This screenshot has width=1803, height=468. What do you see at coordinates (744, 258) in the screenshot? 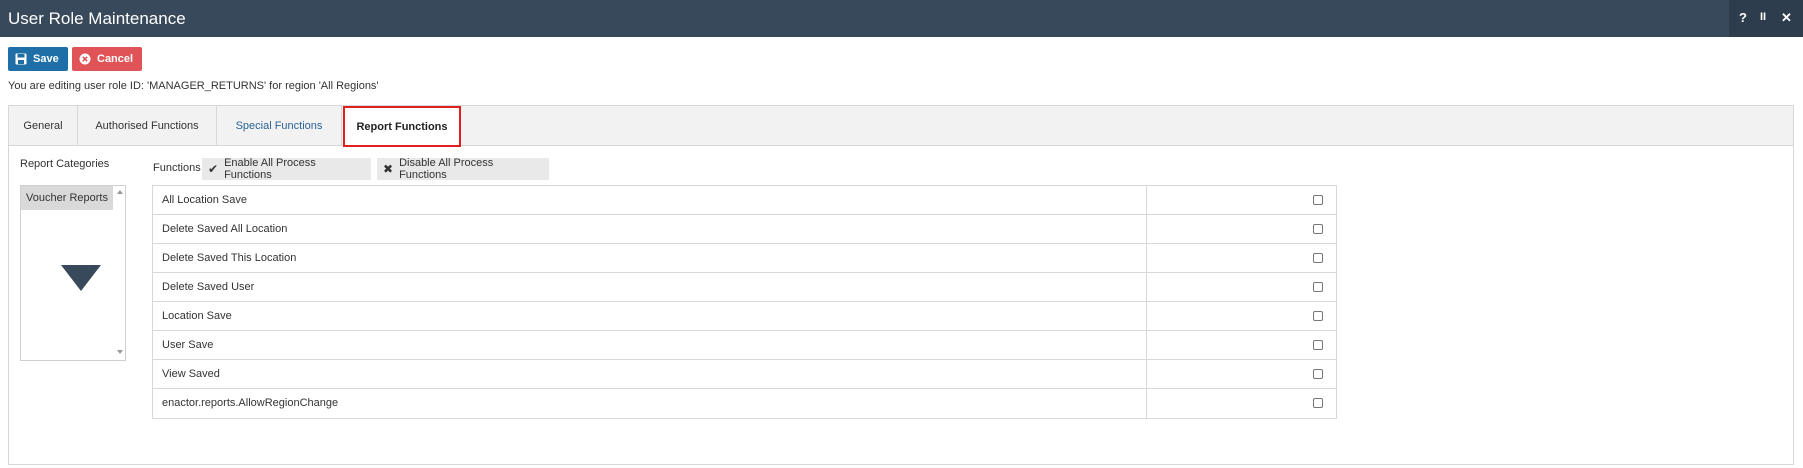
I see `table-row: Delete Saved This Location` at bounding box center [744, 258].